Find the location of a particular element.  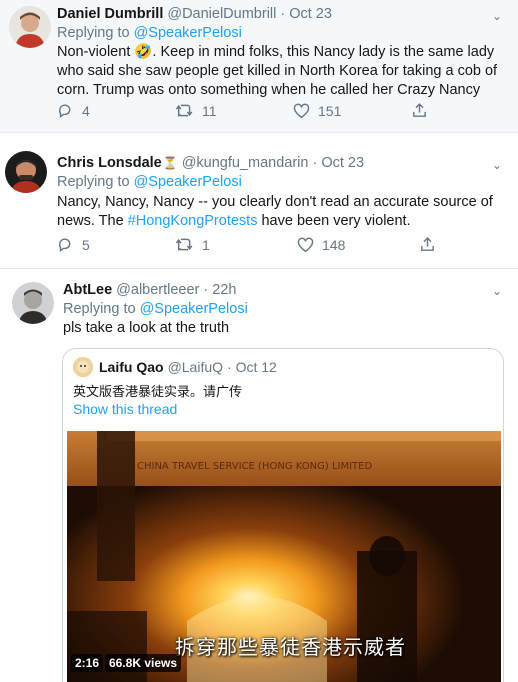

show-thread-link: Show this thread is located at coordinates (125, 409).